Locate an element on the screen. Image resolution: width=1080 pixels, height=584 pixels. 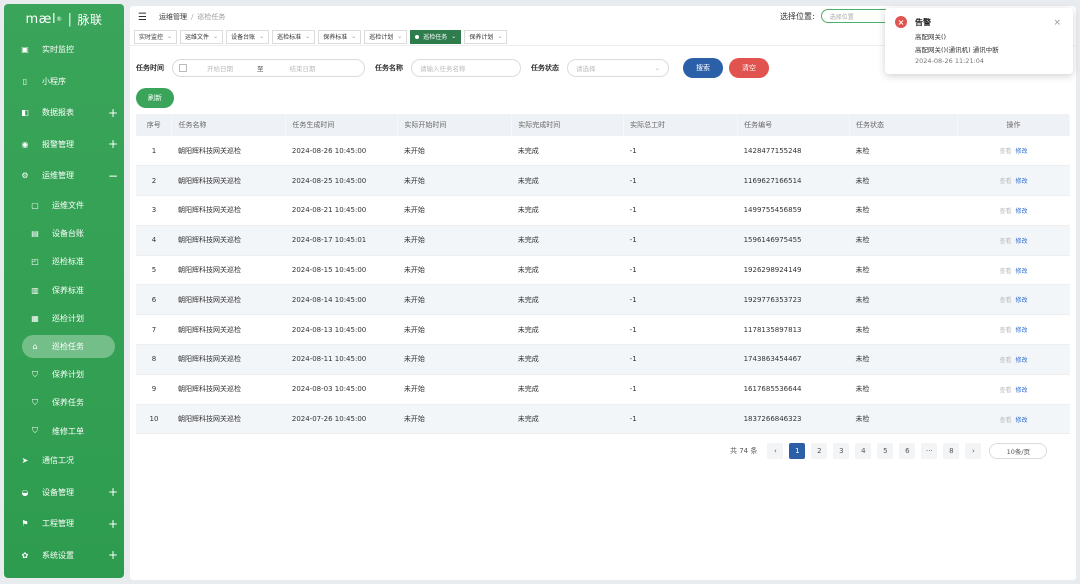
sidebar-item: ◰ 巡检标准 is located at coordinates (64, 262).